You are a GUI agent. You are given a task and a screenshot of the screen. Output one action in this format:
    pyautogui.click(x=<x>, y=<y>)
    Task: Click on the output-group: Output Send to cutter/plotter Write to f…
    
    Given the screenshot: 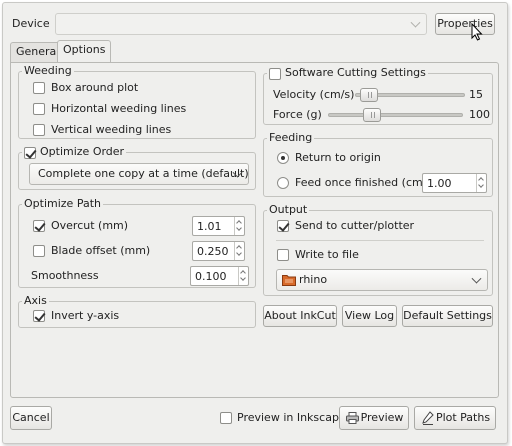 What is the action you would take?
    pyautogui.click(x=378, y=249)
    